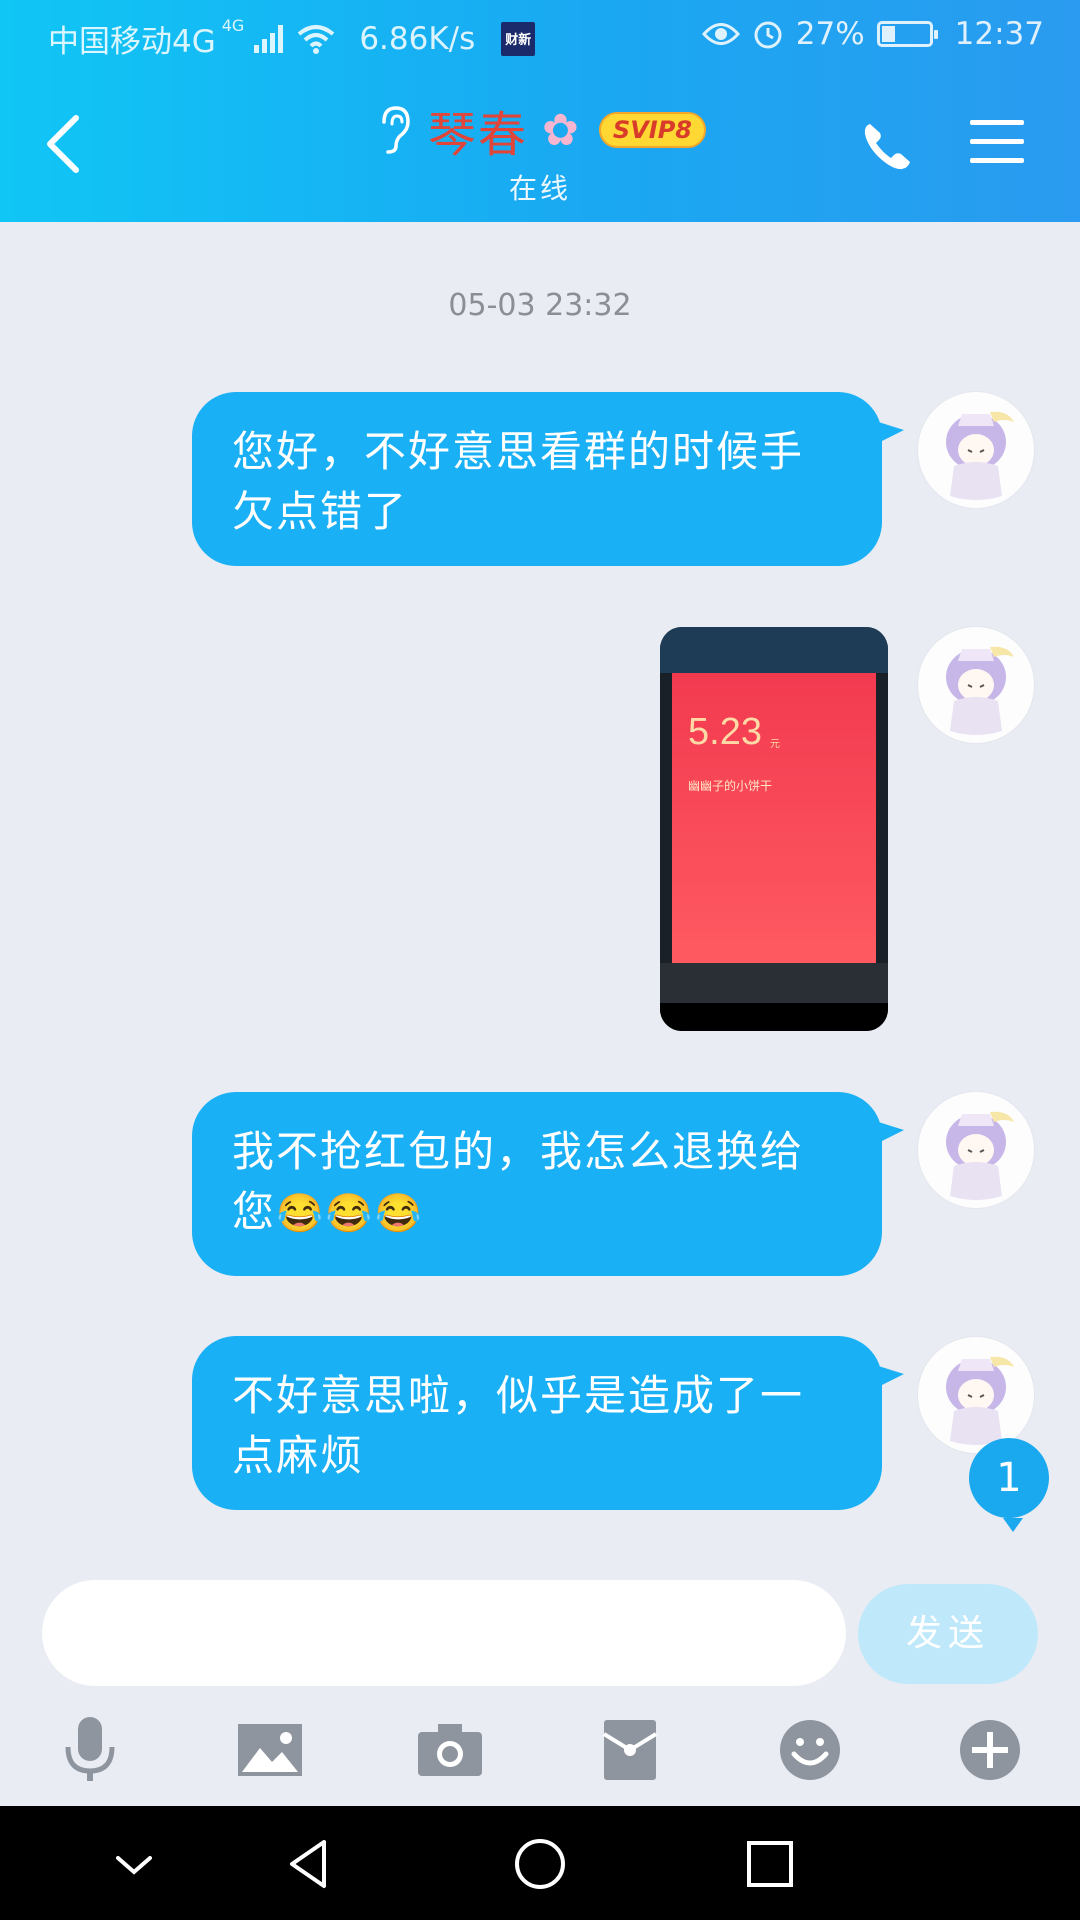 This screenshot has height=1920, width=1080. I want to click on carrier-label: 中国移动4G, so click(132, 42).